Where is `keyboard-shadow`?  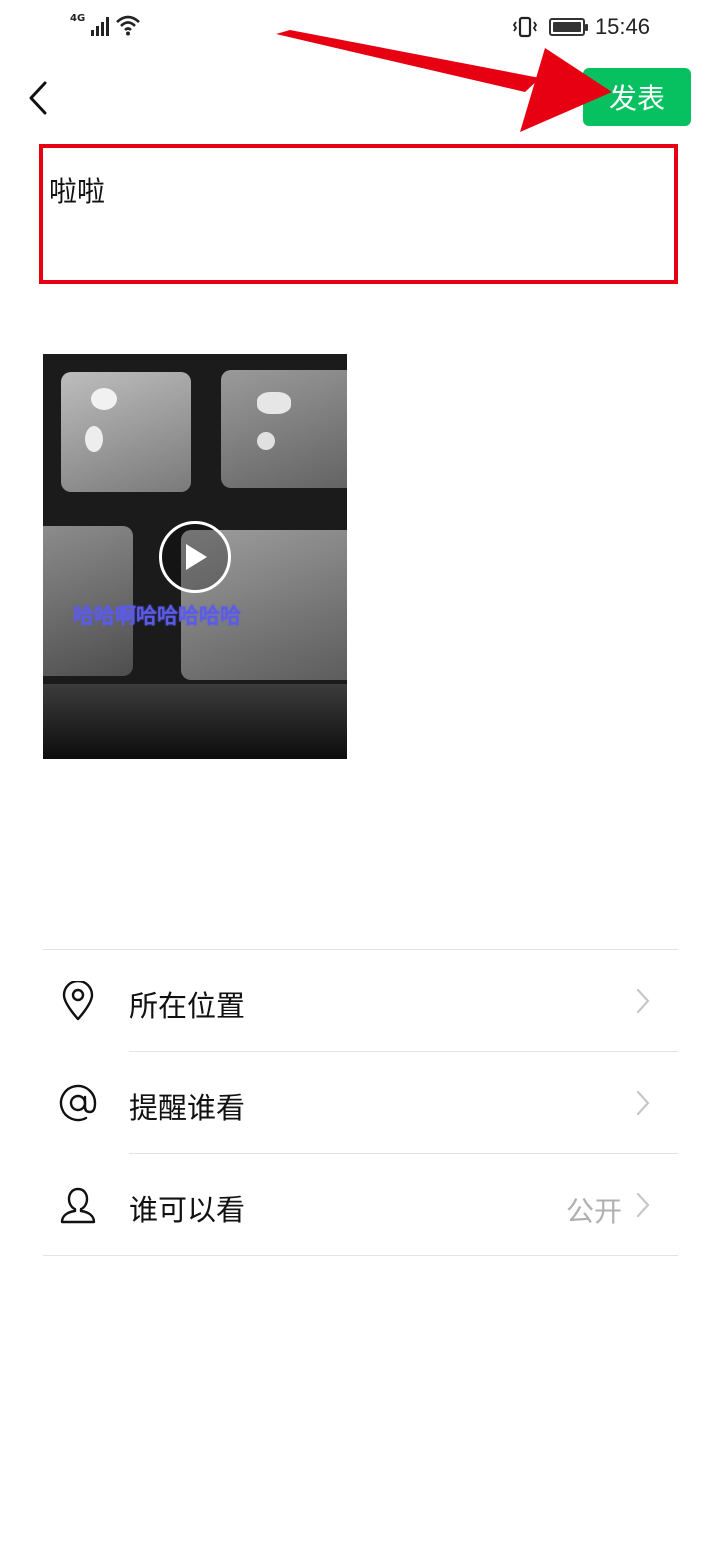
keyboard-shadow is located at coordinates (195, 721).